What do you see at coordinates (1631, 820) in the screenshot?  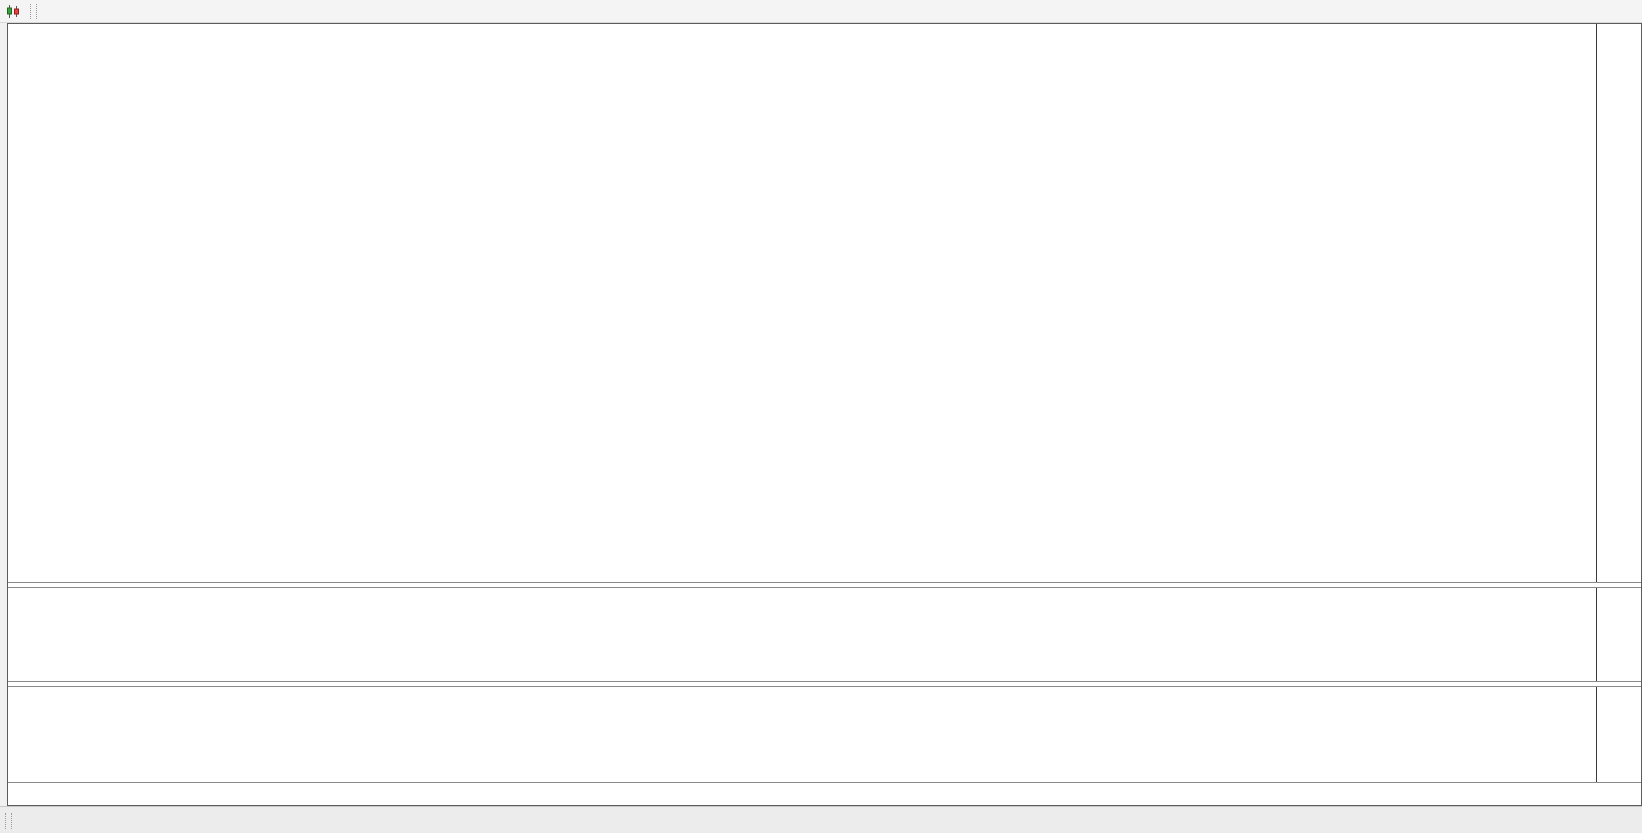 I see `tab-scroll-controls` at bounding box center [1631, 820].